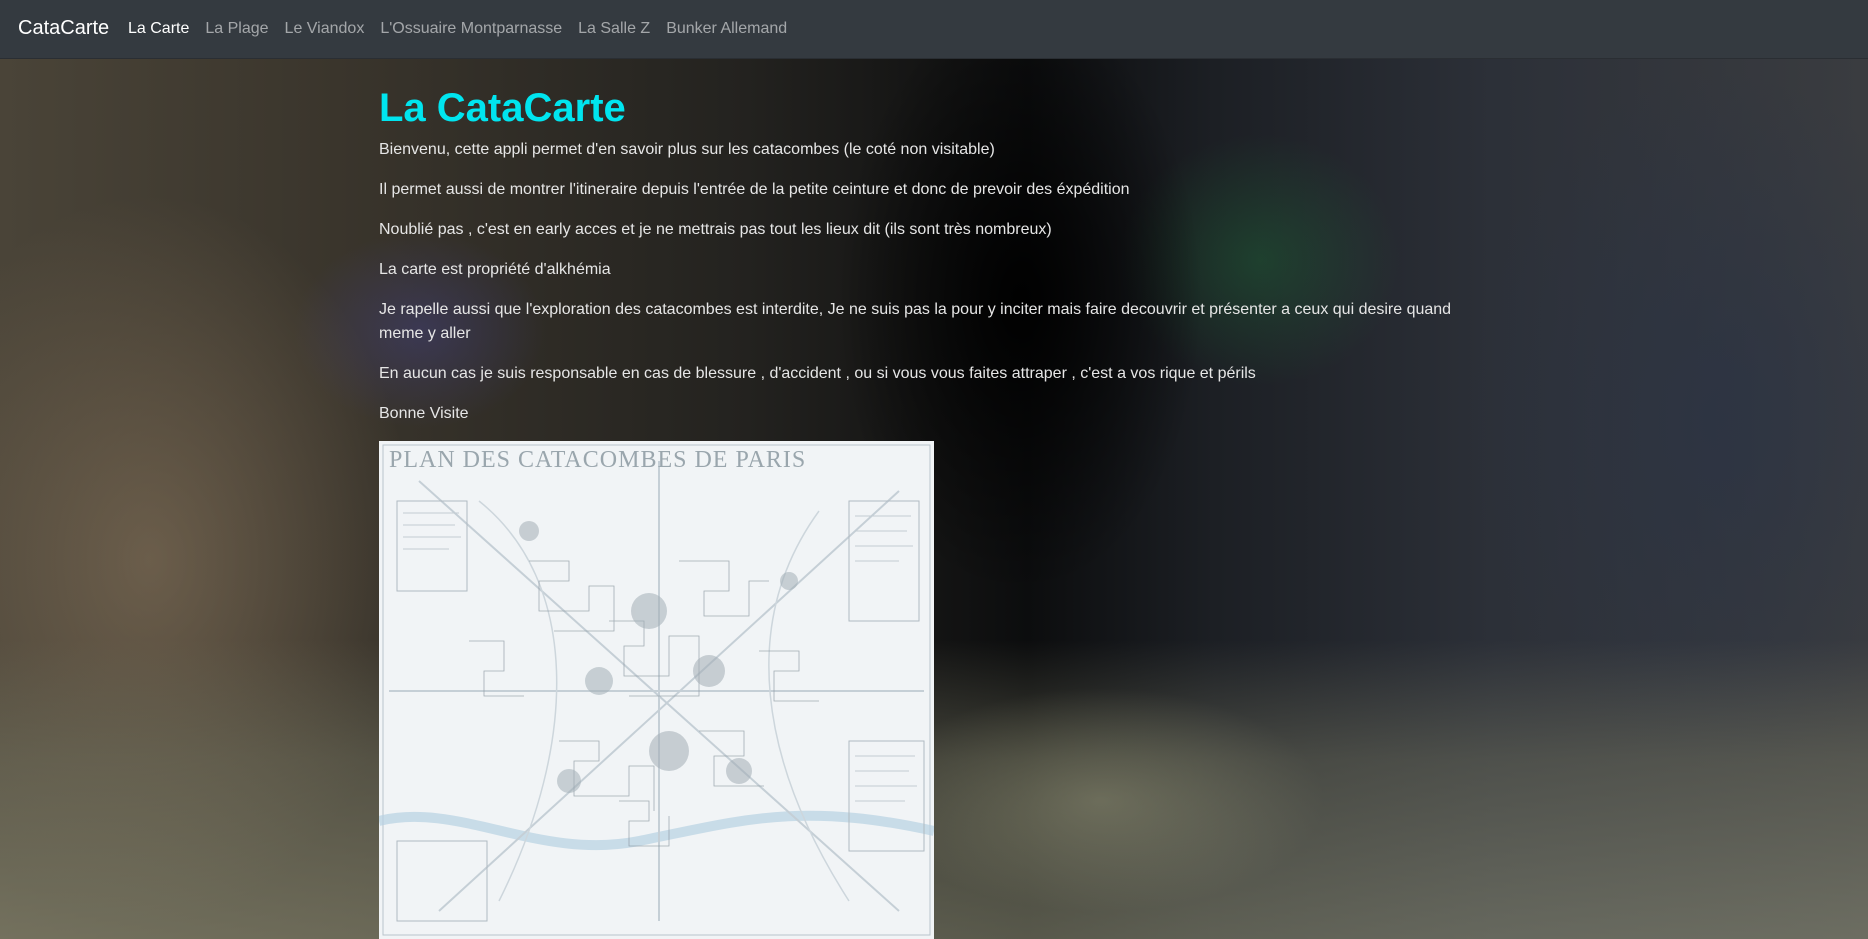 This screenshot has height=939, width=1868. What do you see at coordinates (325, 28) in the screenshot?
I see `nav-link-le-viandox: Le Viandox` at bounding box center [325, 28].